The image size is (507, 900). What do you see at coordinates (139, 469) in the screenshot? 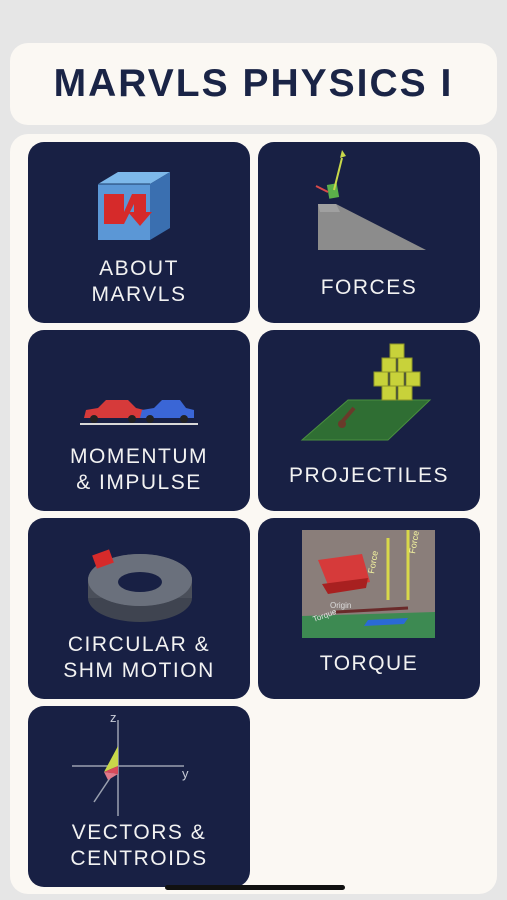
I see `tile-label: MOMENTUM & IMPULSE` at bounding box center [139, 469].